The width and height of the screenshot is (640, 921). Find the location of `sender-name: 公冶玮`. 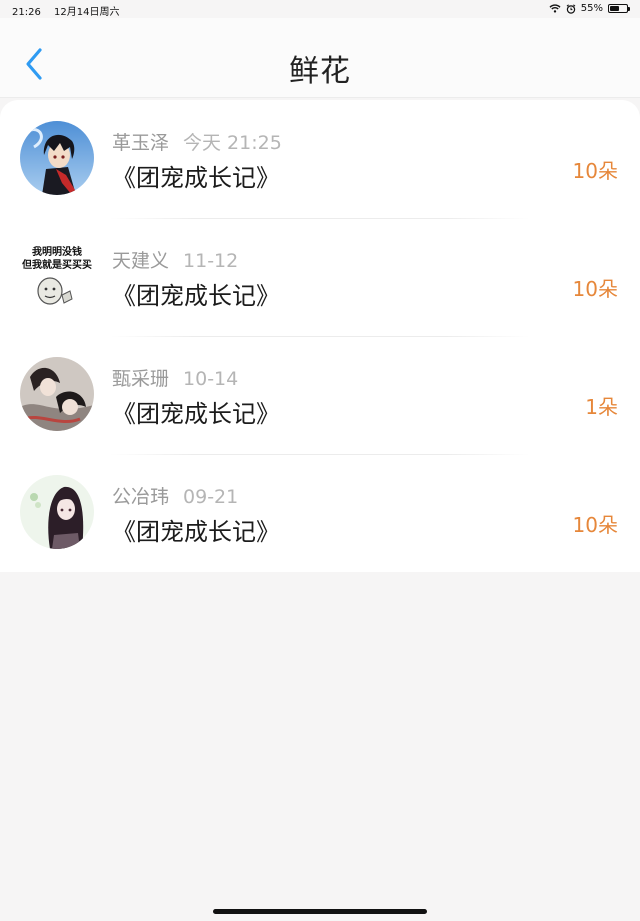

sender-name: 公冶玮 is located at coordinates (141, 497).